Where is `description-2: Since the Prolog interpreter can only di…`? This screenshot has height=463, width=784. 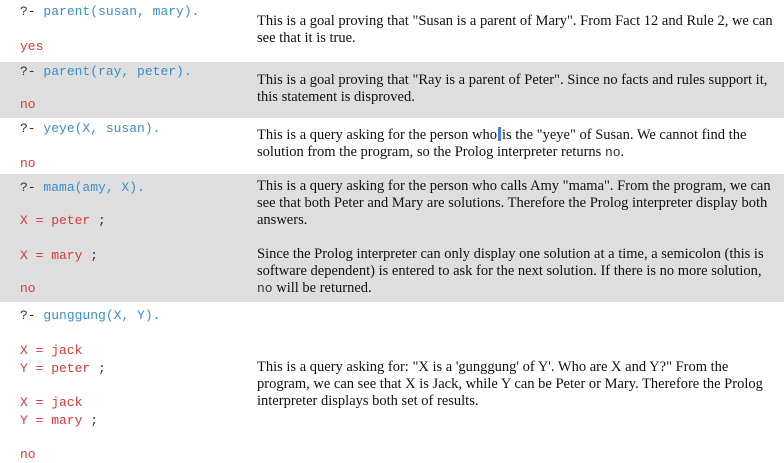 description-2: Since the Prolog interpreter can only di… is located at coordinates (510, 271).